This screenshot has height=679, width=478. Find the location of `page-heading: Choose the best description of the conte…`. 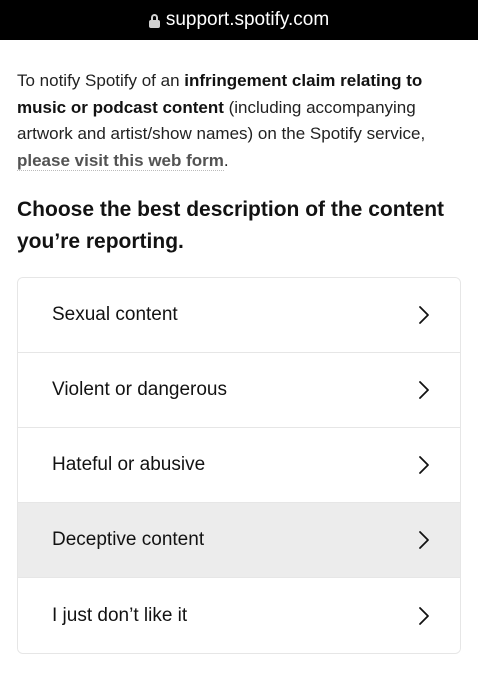

page-heading: Choose the best description of the conte… is located at coordinates (231, 225).